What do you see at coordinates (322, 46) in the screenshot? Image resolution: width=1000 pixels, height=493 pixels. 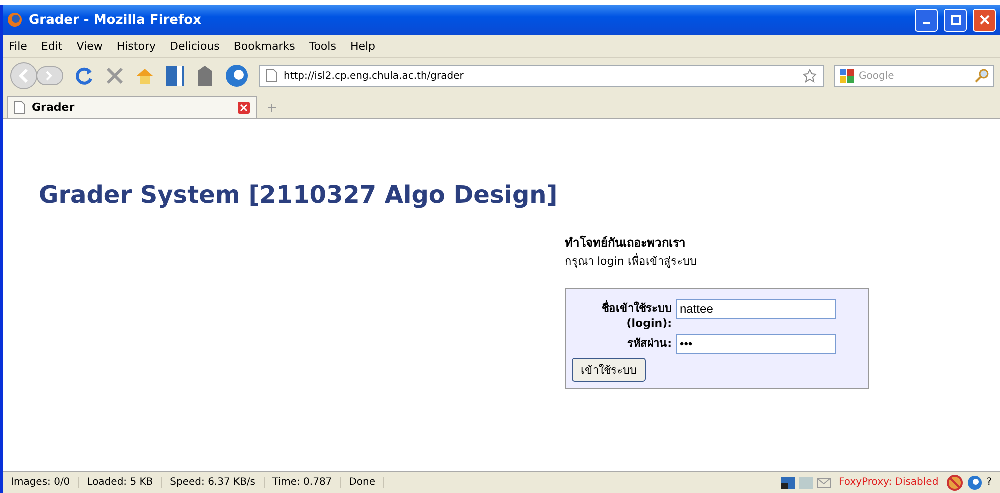 I see `menu-item: Tools` at bounding box center [322, 46].